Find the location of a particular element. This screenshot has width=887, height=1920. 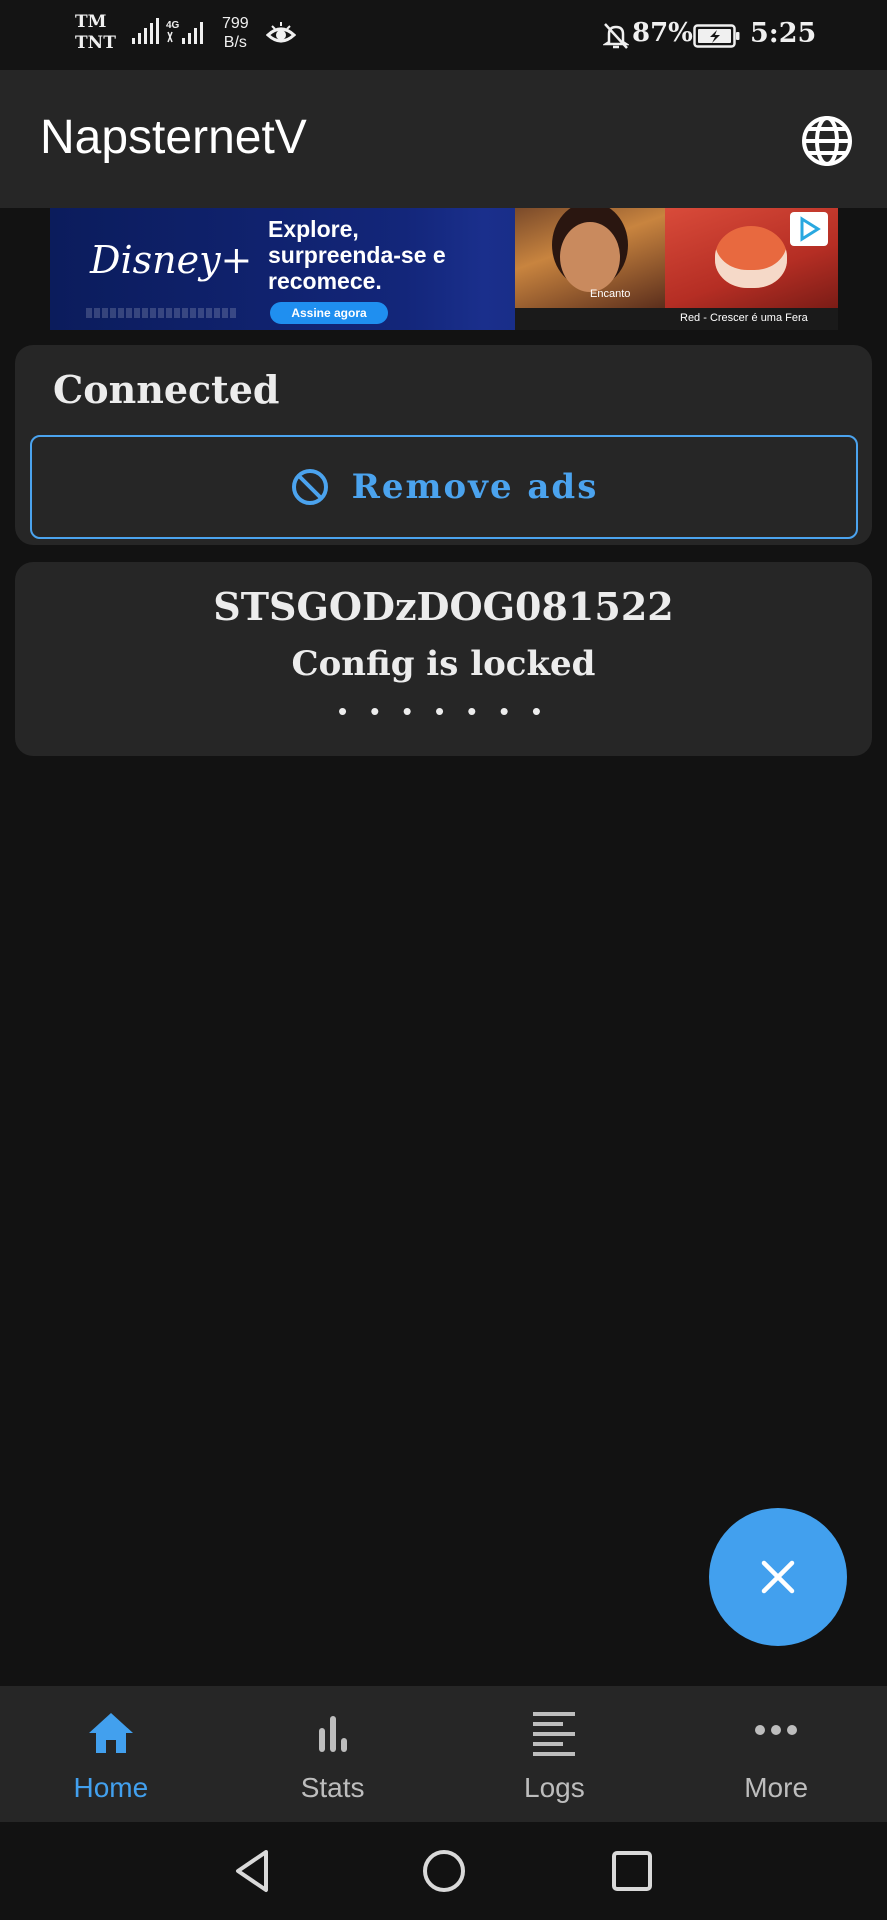

nav-item-more: More is located at coordinates (776, 1754).